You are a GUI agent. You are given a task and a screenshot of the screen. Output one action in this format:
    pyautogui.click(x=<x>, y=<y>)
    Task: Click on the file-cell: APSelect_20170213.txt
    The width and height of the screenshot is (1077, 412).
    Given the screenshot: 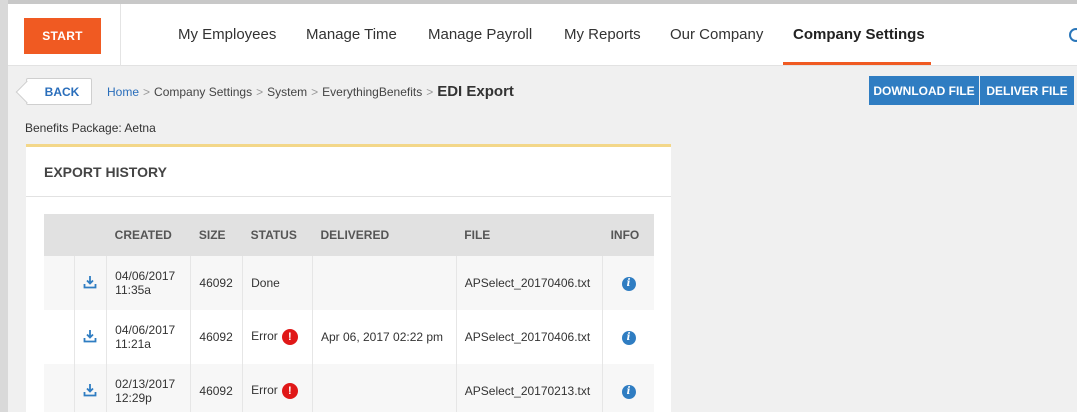 What is the action you would take?
    pyautogui.click(x=529, y=388)
    